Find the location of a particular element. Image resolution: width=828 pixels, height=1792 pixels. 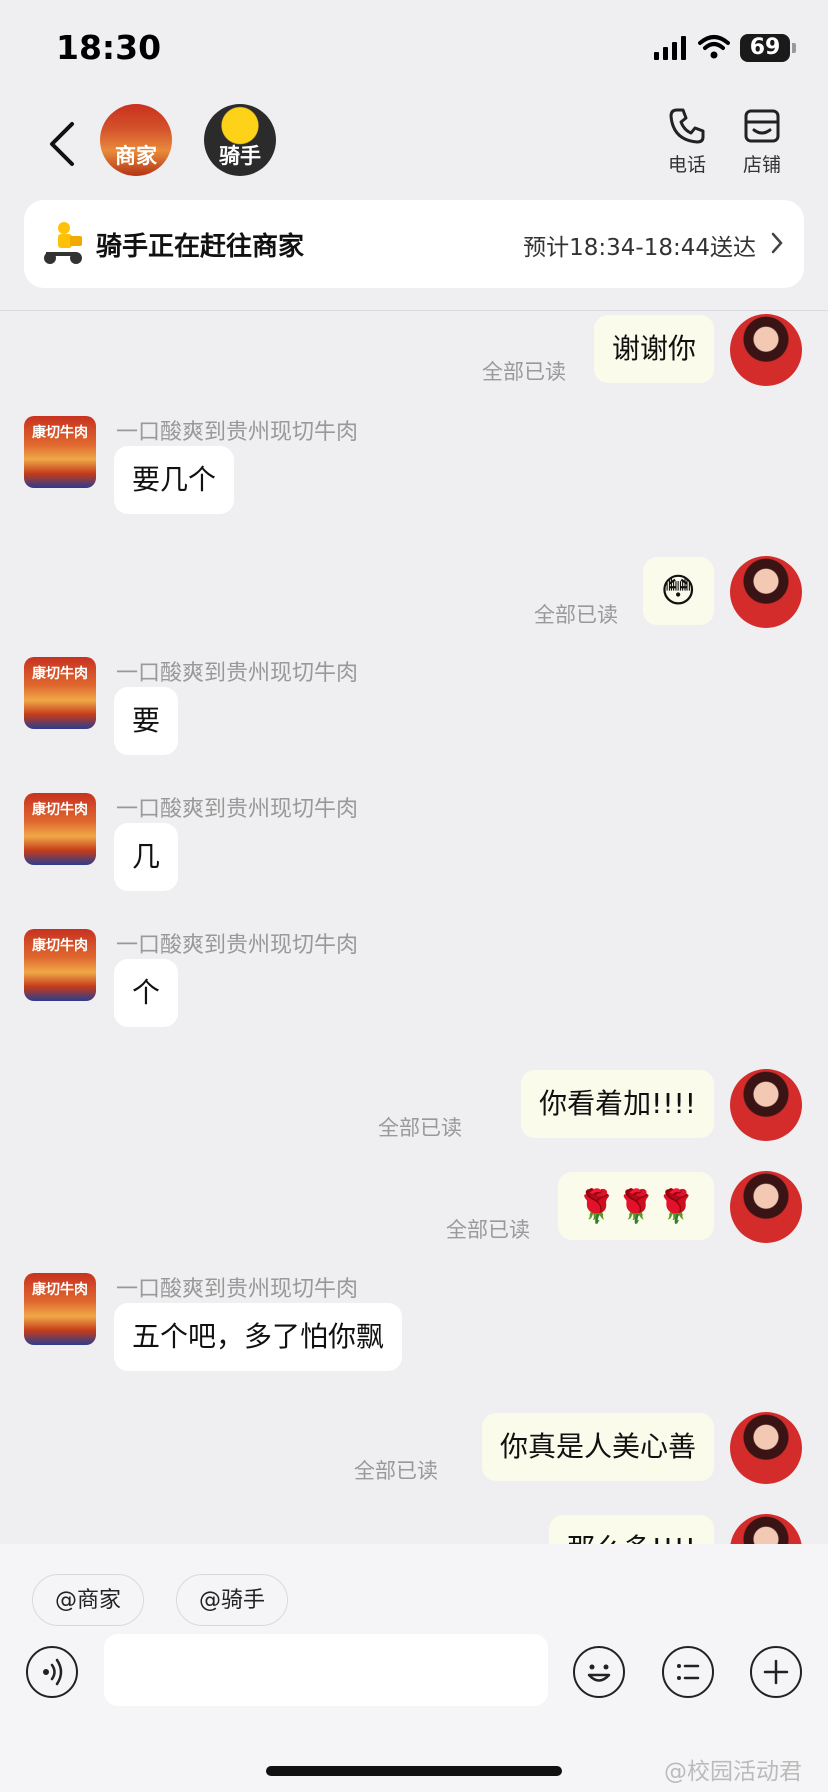

merchant-tag: 商家 is located at coordinates (136, 156).